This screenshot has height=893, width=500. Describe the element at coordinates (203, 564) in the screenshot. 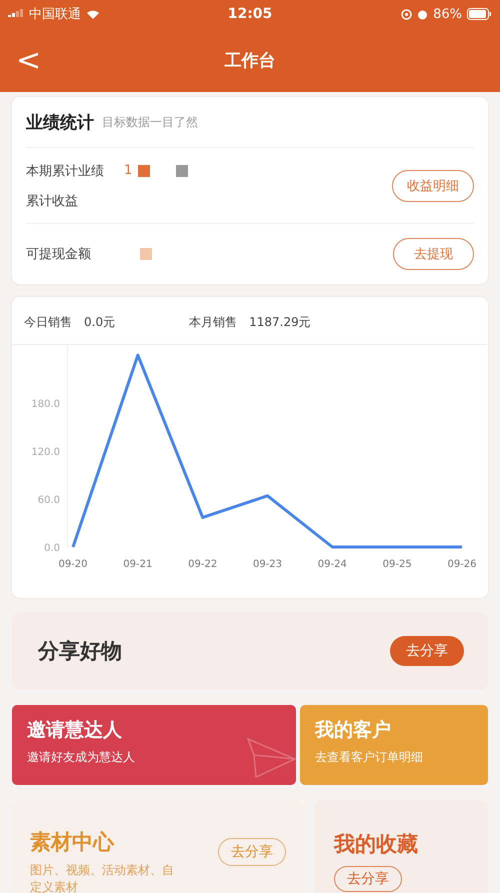

I see `x-axis-label: 09-22` at that location.